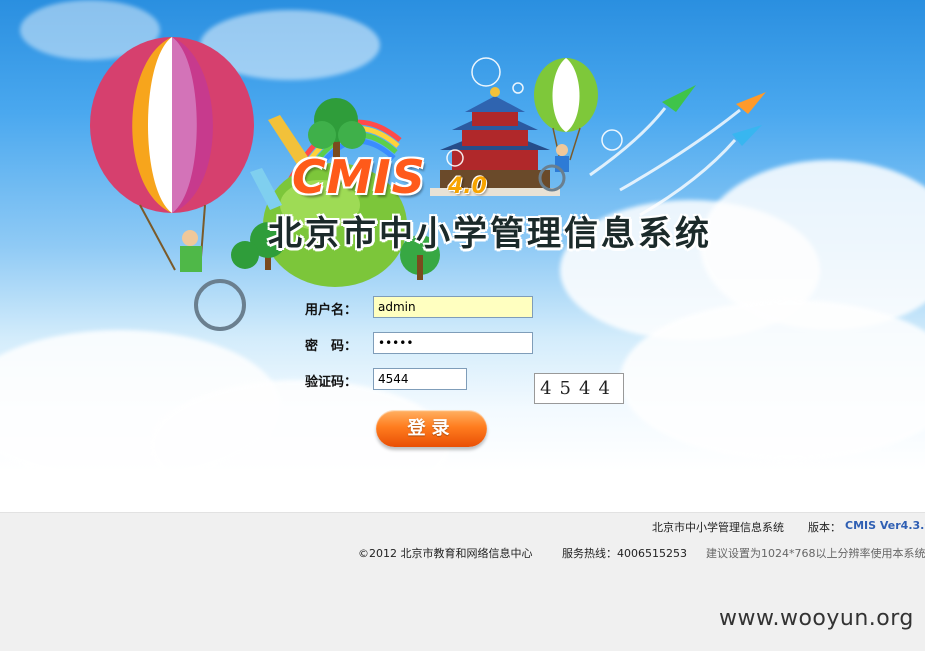 The image size is (925, 651). I want to click on password-label: 密 码：, so click(331, 346).